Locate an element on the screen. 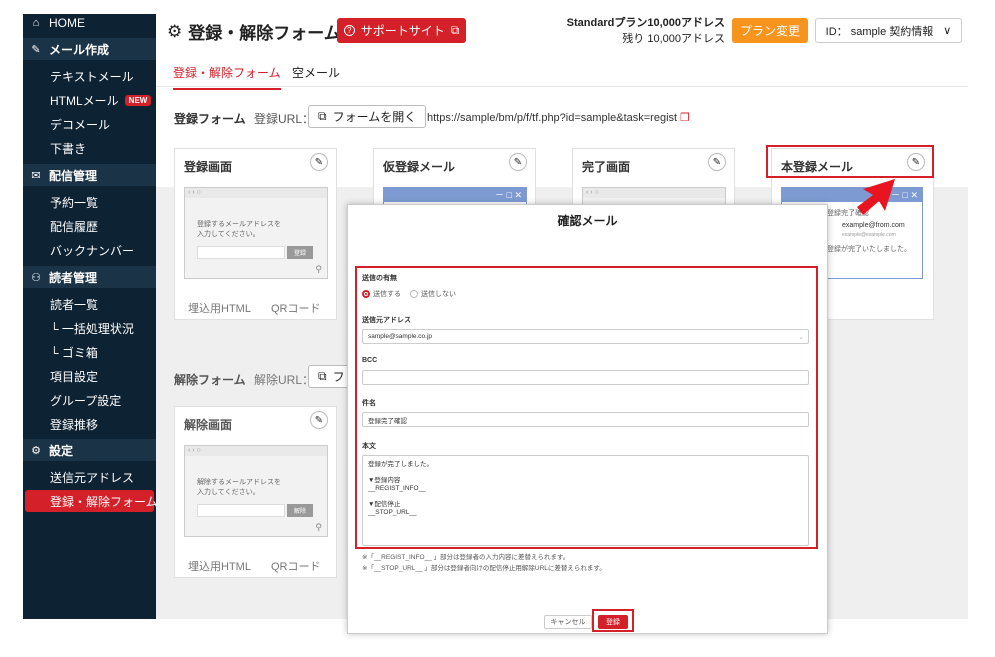  highlight-submit-button is located at coordinates (613, 620).